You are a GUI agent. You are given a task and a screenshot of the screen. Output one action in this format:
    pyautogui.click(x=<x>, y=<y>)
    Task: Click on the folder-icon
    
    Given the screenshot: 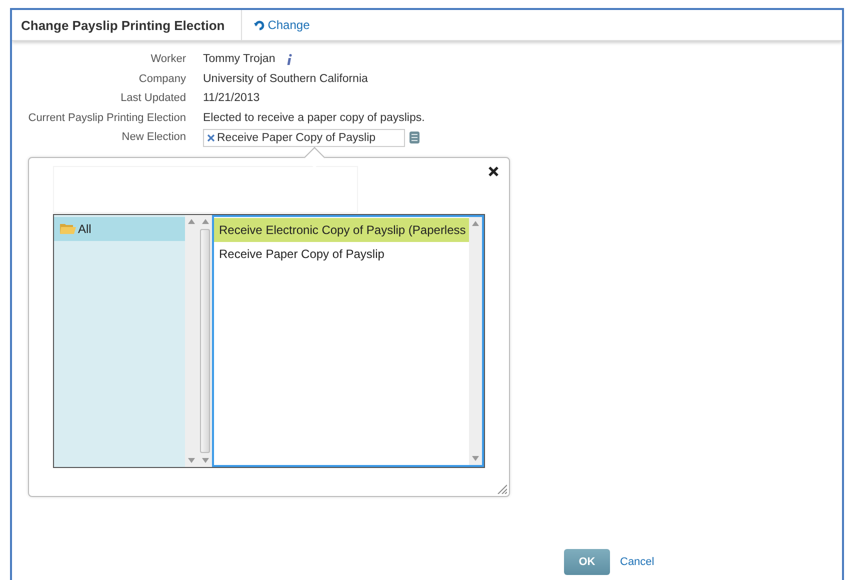 What is the action you would take?
    pyautogui.click(x=68, y=228)
    